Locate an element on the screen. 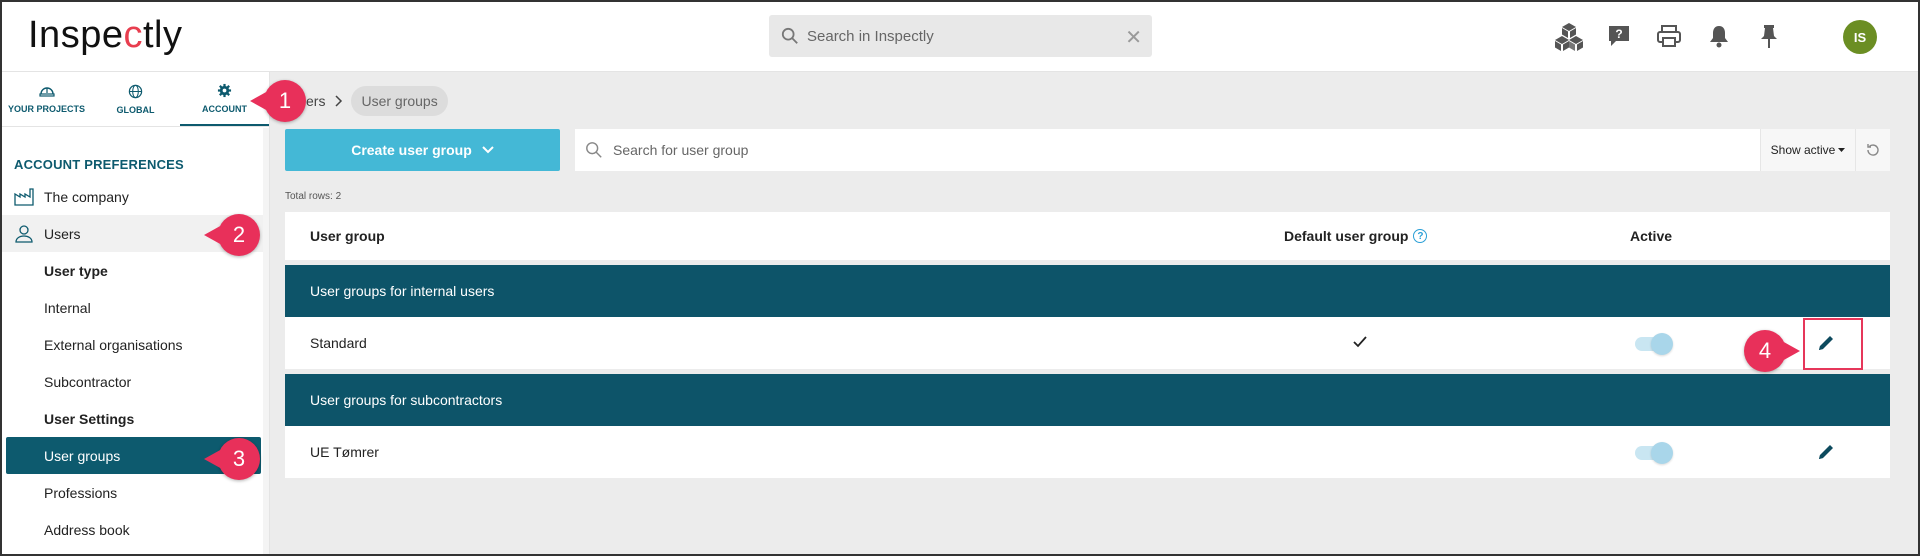 The width and height of the screenshot is (1920, 556). chevron-right-icon is located at coordinates (339, 101).